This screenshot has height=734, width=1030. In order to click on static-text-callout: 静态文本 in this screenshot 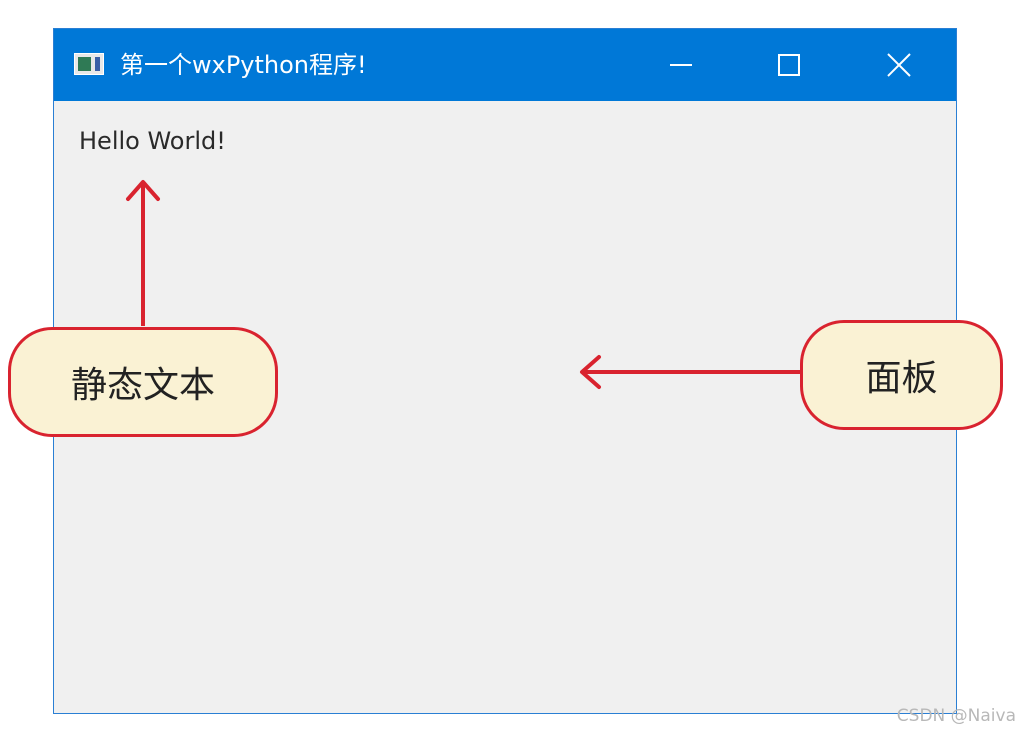, I will do `click(143, 382)`.